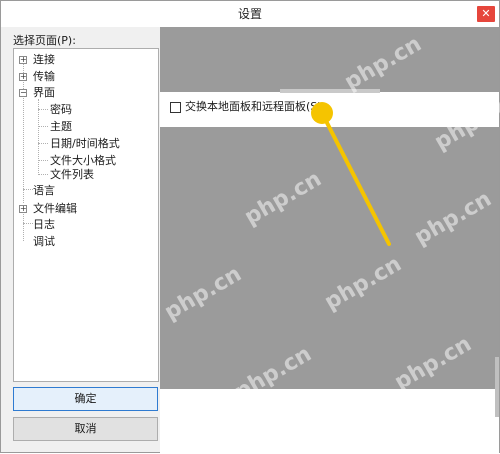 The height and width of the screenshot is (454, 500). What do you see at coordinates (44, 59) in the screenshot?
I see `tree-item-connection: 连接` at bounding box center [44, 59].